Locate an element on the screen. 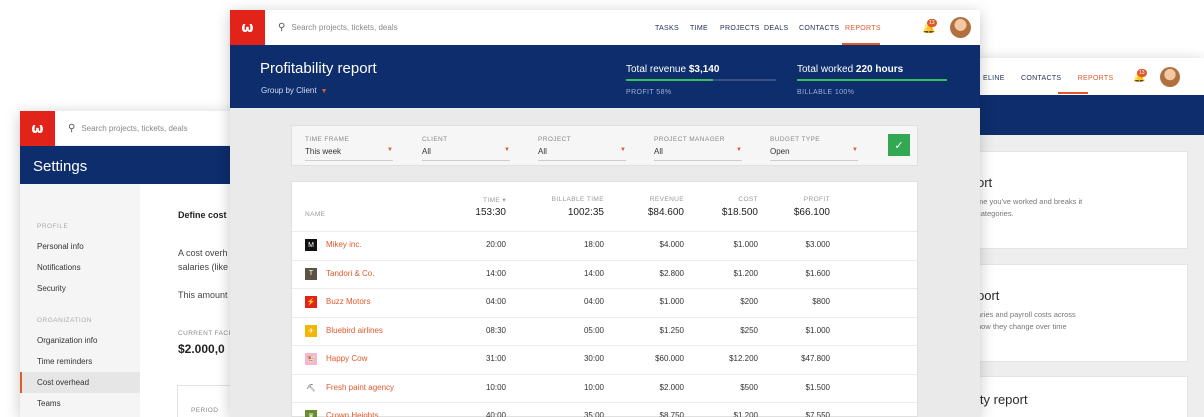 This screenshot has height=417, width=1204. report-card-title: port is located at coordinates (988, 295).